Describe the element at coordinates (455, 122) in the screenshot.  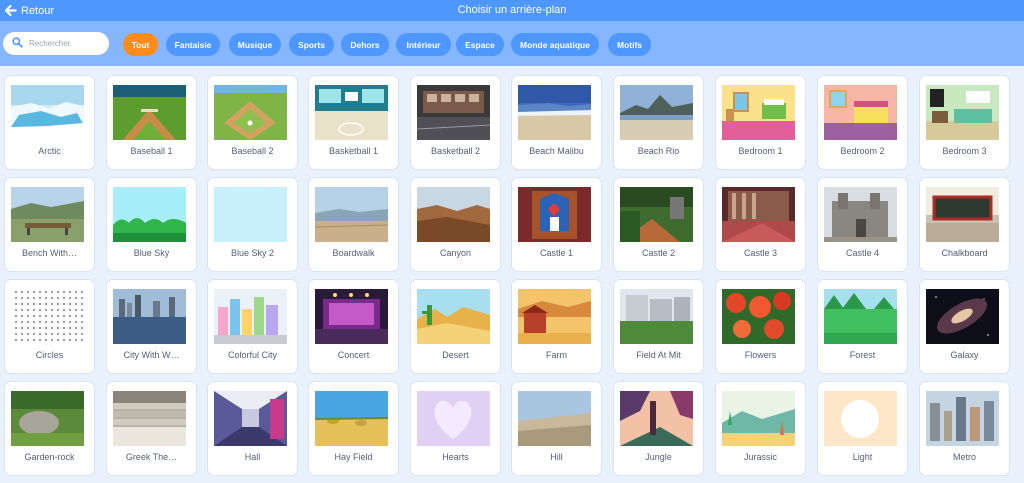
I see `backdrop-card-basketball-2: Basketball 2` at that location.